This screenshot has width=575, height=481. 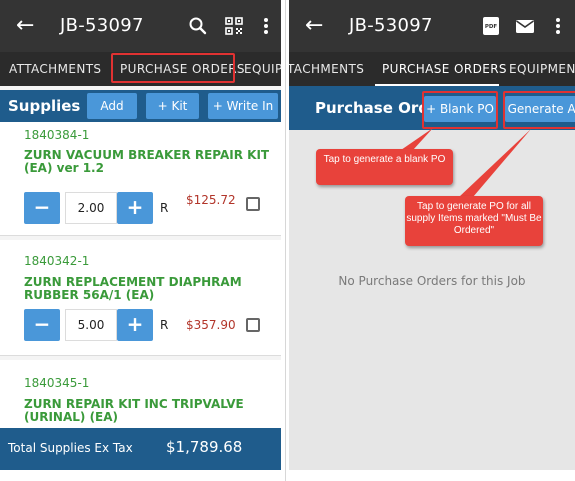 What do you see at coordinates (417, 139) in the screenshot?
I see `blank-po-pointer` at bounding box center [417, 139].